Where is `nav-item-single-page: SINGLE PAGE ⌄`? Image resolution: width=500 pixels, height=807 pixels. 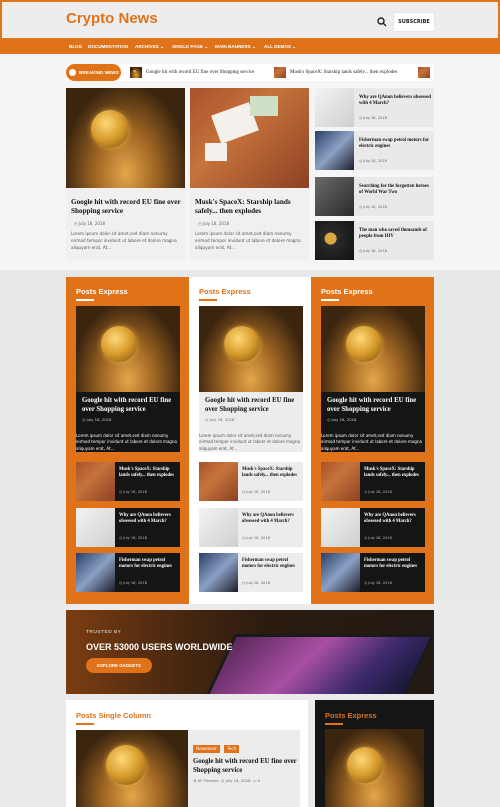 nav-item-single-page: SINGLE PAGE ⌄ is located at coordinates (190, 47).